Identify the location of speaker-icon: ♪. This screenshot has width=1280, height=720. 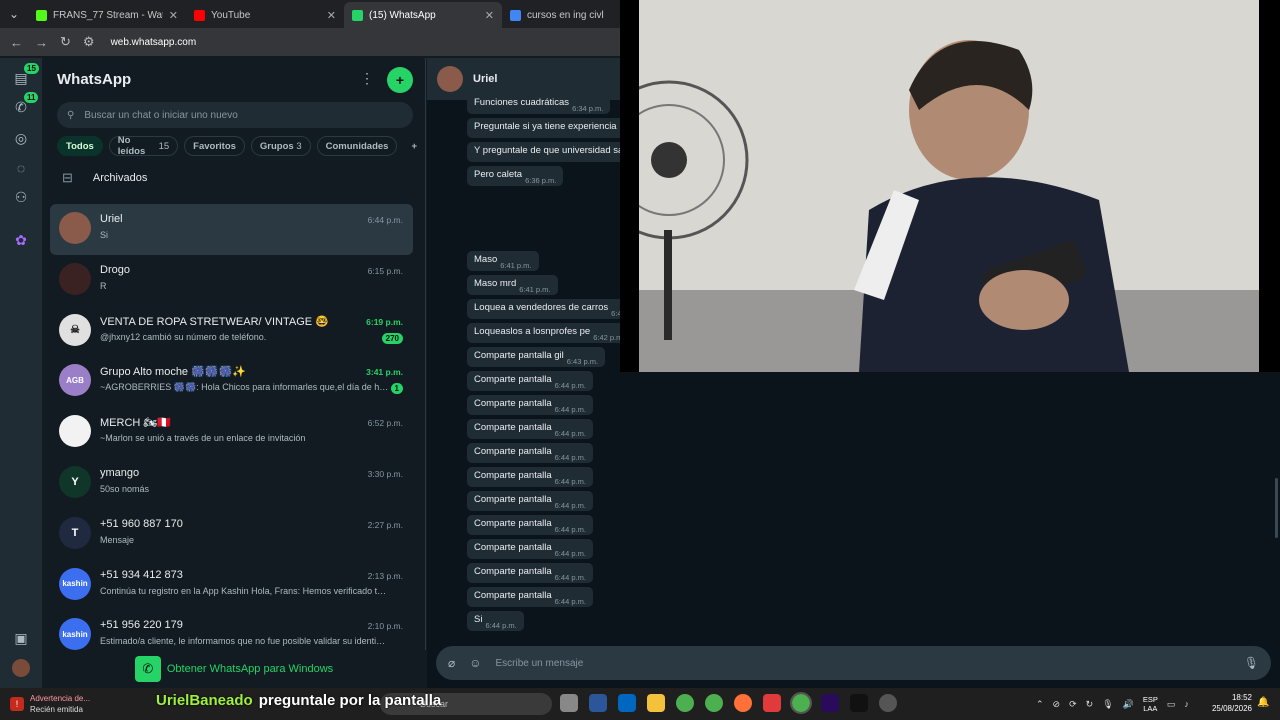
(1186, 704).